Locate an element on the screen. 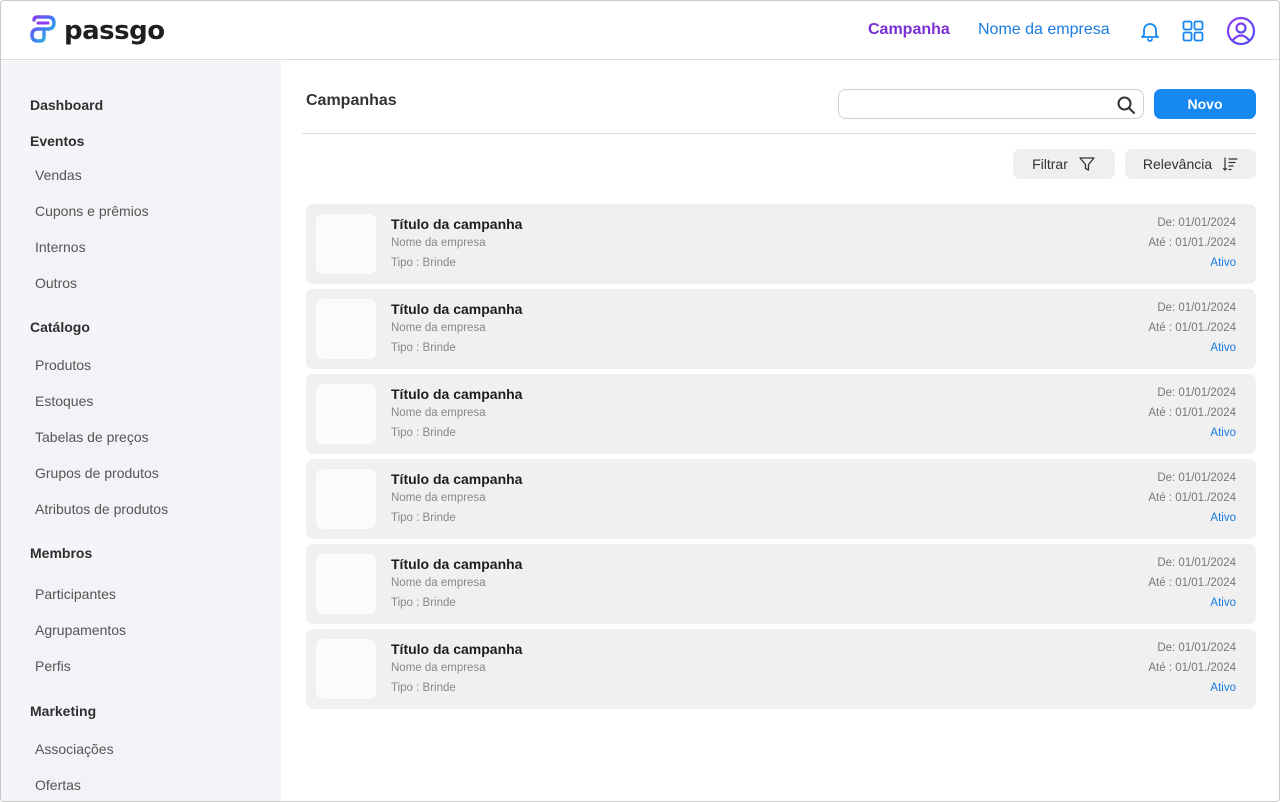 This screenshot has width=1280, height=802. bell-icon is located at coordinates (1150, 31).